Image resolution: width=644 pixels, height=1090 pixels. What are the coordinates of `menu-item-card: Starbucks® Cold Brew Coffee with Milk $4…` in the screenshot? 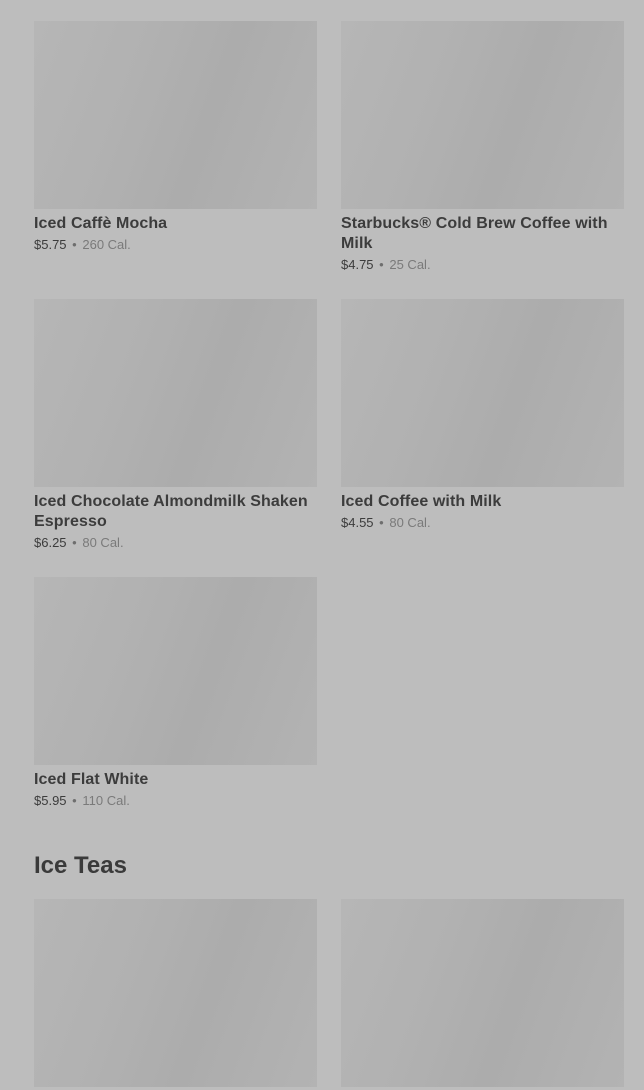 It's located at (482, 160).